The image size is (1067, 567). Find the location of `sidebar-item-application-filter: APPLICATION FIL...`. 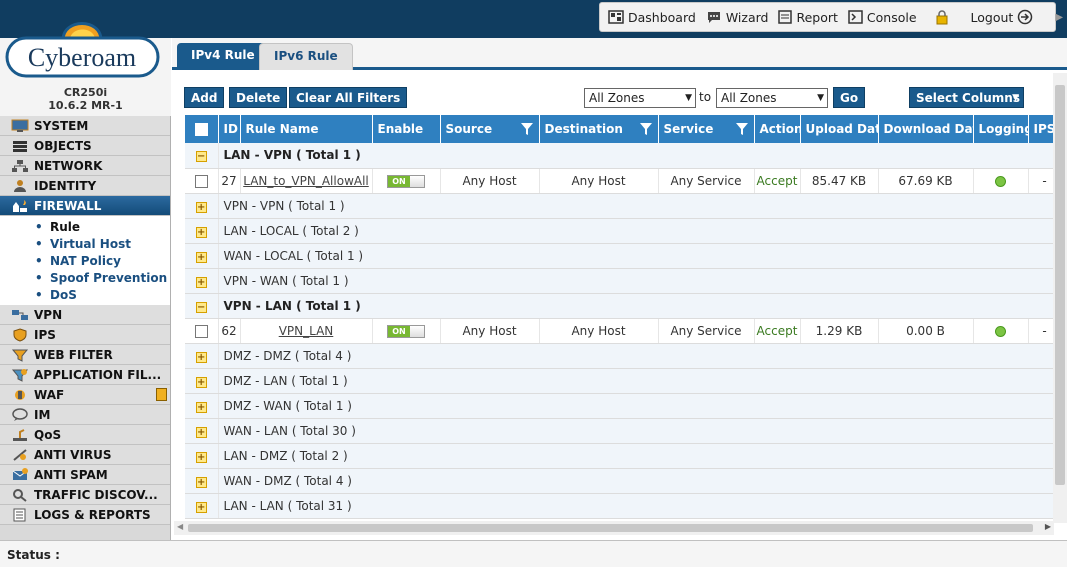

sidebar-item-application-filter: APPLICATION FIL... is located at coordinates (85, 375).